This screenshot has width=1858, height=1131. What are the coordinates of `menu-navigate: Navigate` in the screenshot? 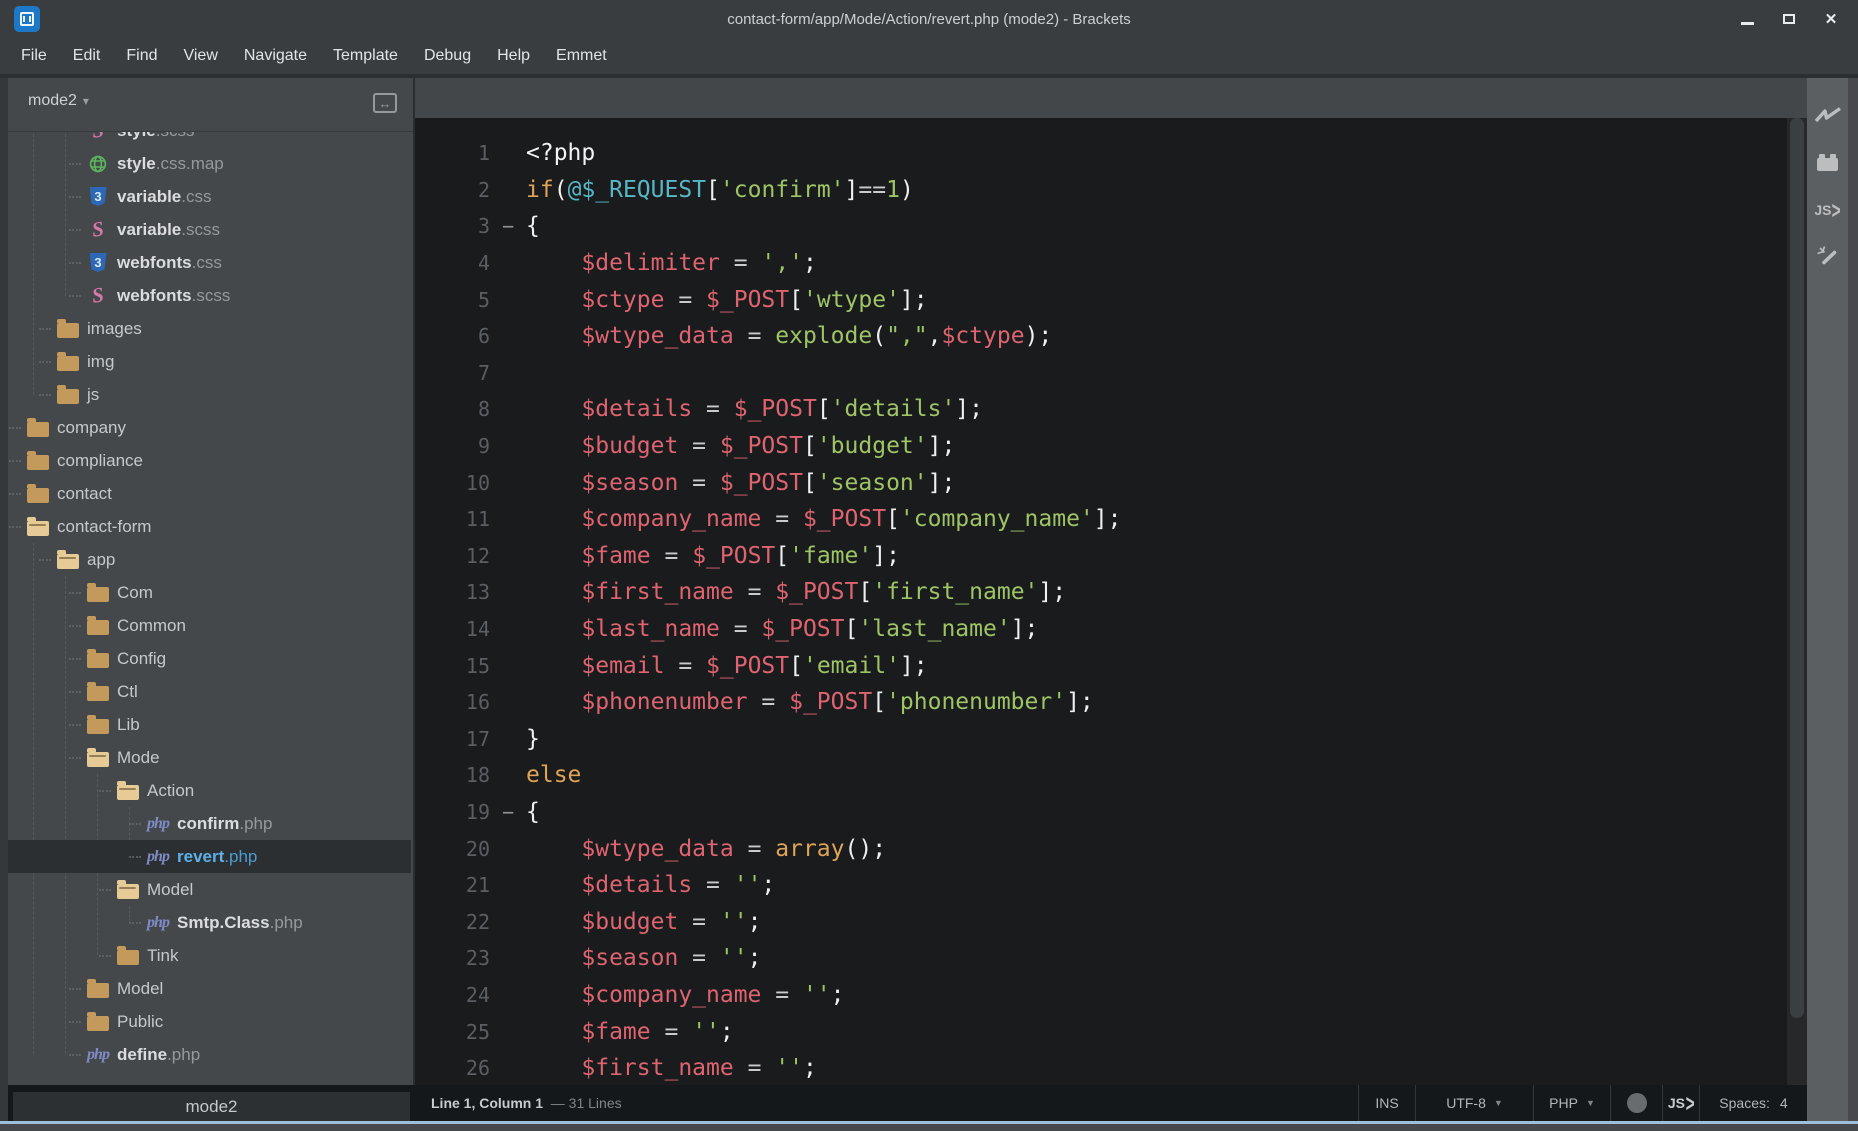 It's located at (275, 56).